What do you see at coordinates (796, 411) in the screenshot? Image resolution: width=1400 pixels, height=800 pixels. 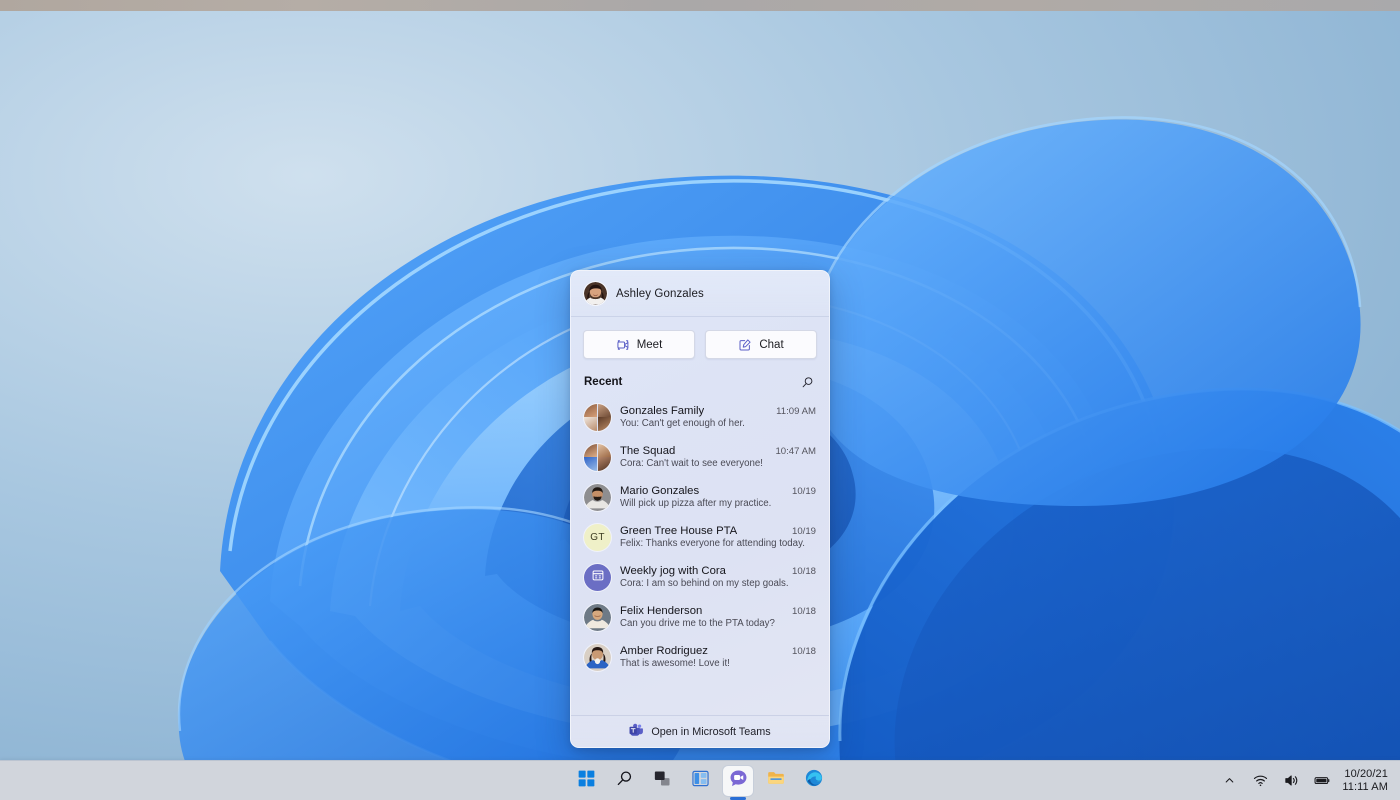 I see `chat-timestamp: 11:09 AM` at bounding box center [796, 411].